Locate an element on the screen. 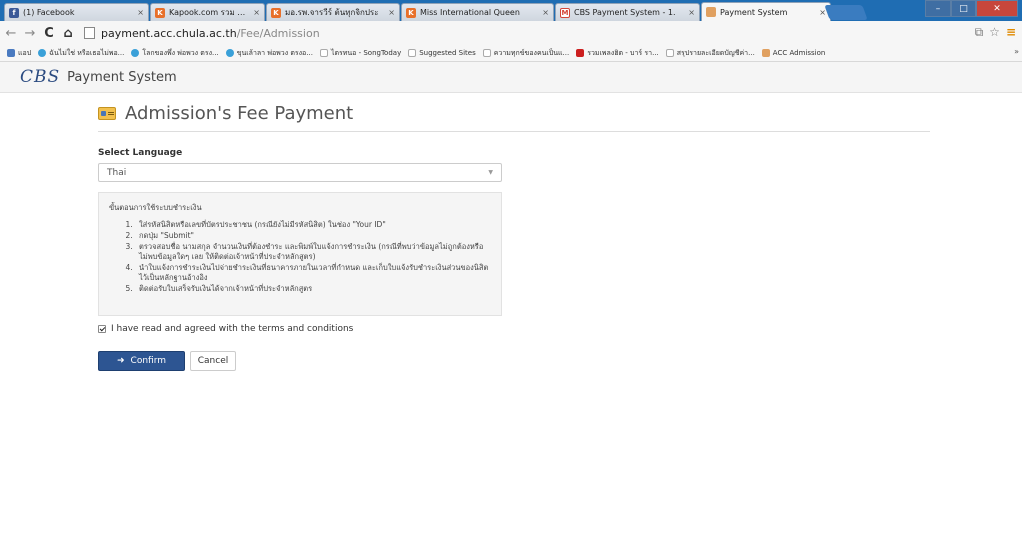 Image resolution: width=1022 pixels, height=537 pixels. bookmark-apps: แอป is located at coordinates (19, 53).